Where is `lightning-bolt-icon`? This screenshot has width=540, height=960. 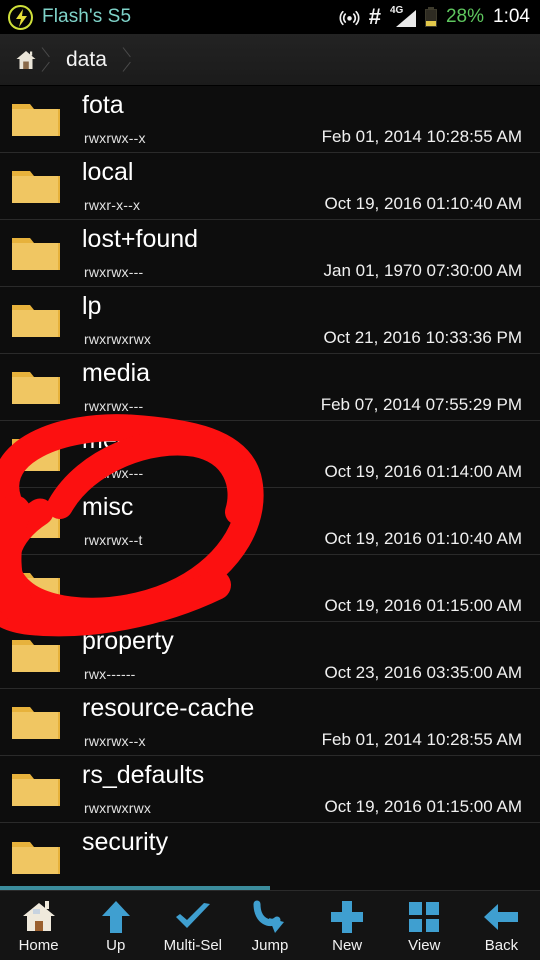
lightning-bolt-icon is located at coordinates (20, 17).